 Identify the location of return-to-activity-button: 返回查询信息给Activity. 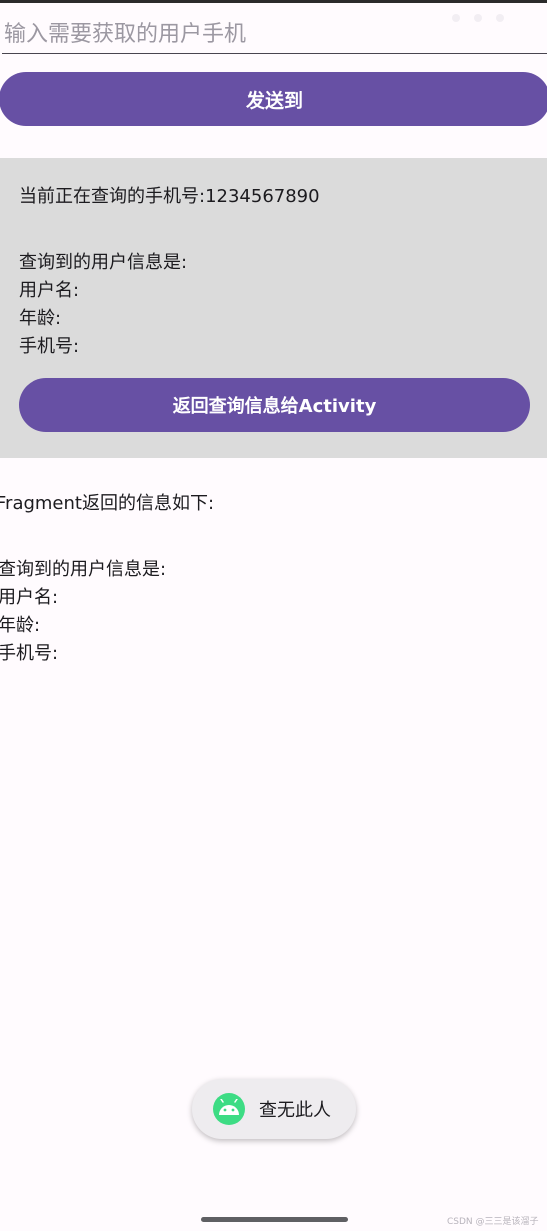
(274, 405).